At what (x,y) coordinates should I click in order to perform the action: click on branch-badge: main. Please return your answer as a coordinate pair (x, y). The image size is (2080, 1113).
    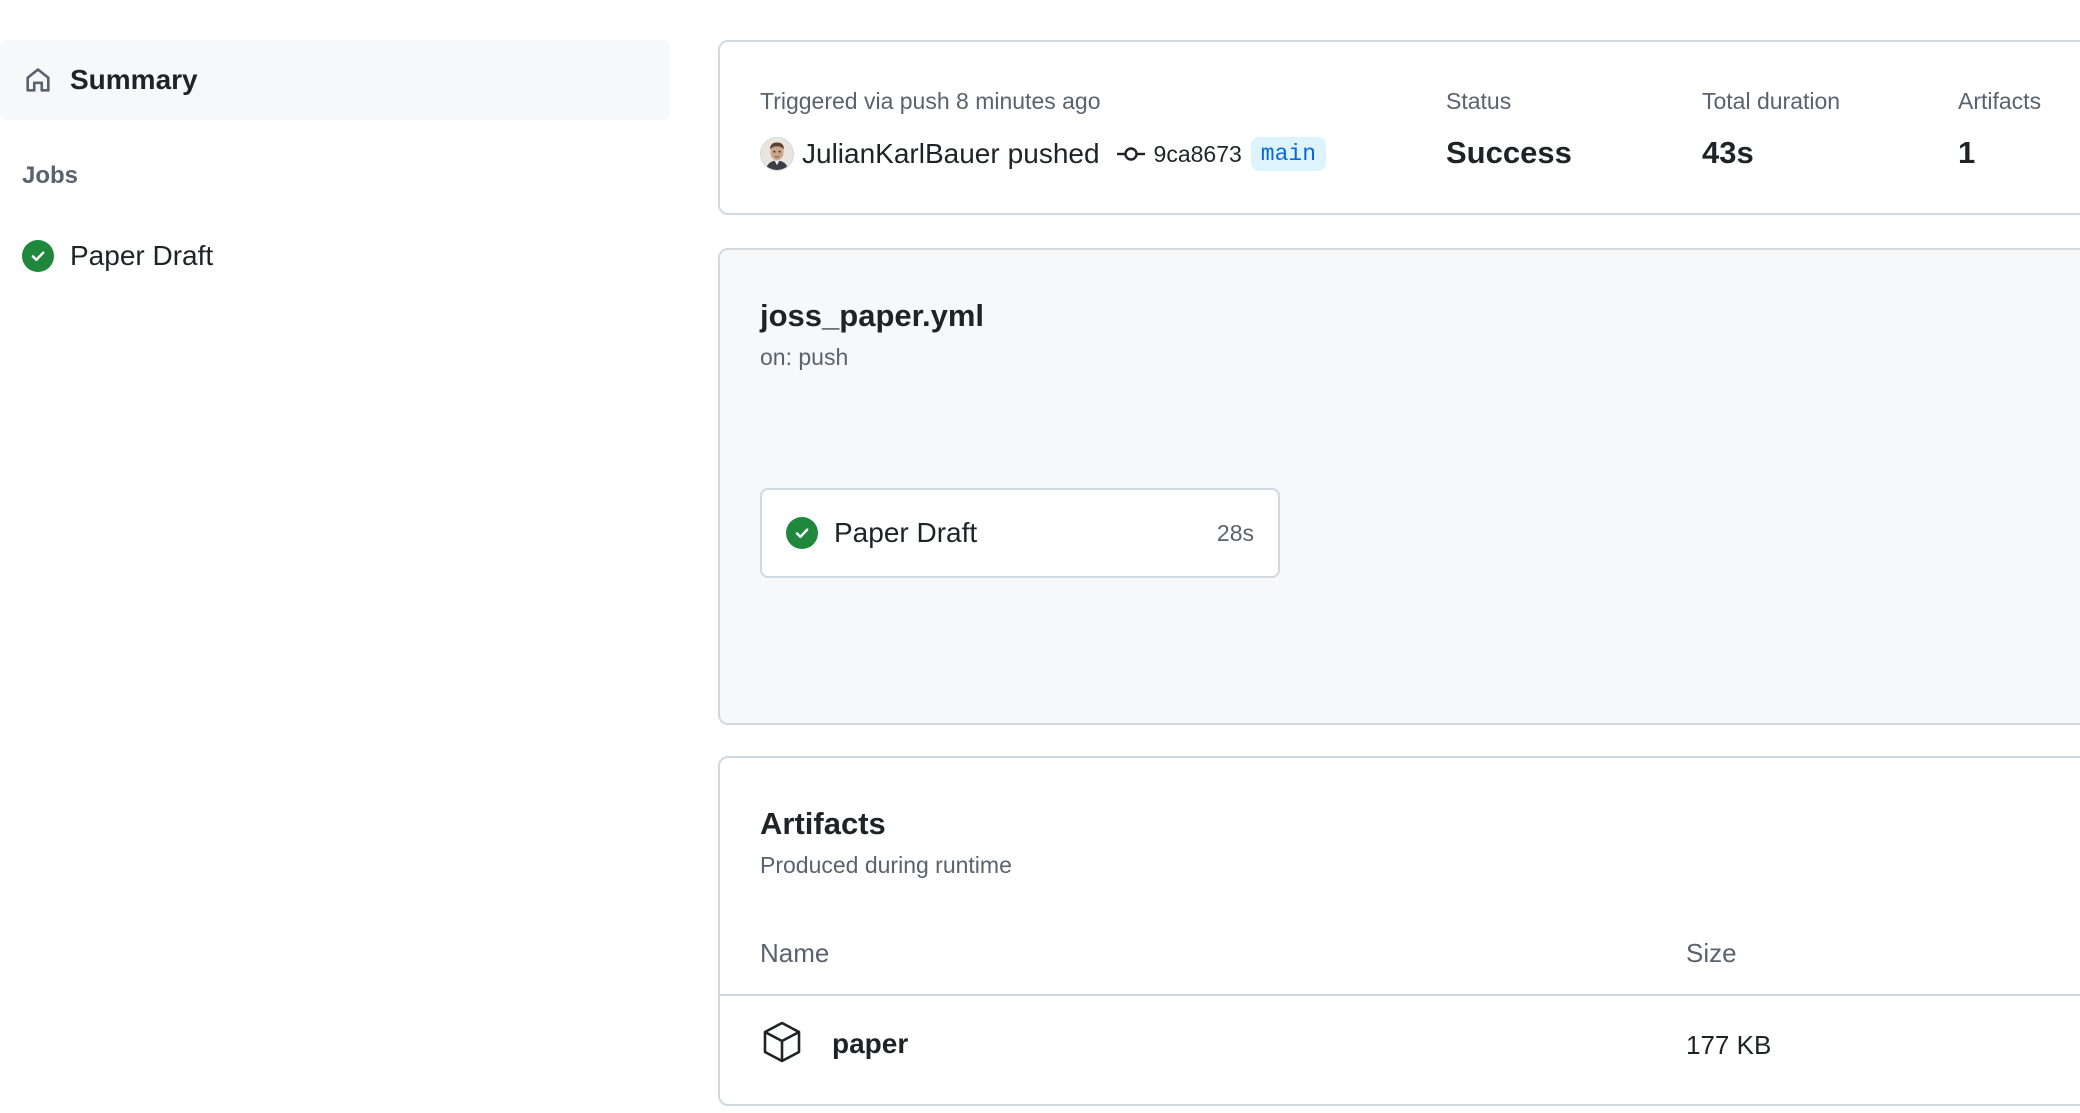
    Looking at the image, I should click on (1288, 154).